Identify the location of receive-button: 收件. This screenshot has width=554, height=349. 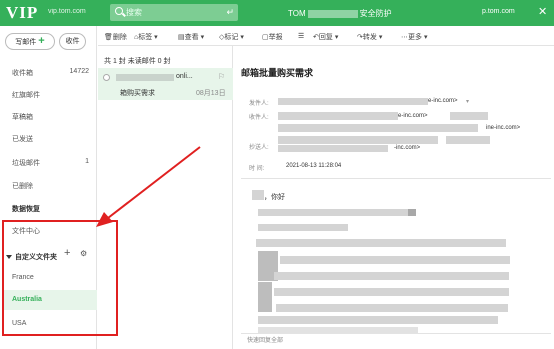
(72, 41).